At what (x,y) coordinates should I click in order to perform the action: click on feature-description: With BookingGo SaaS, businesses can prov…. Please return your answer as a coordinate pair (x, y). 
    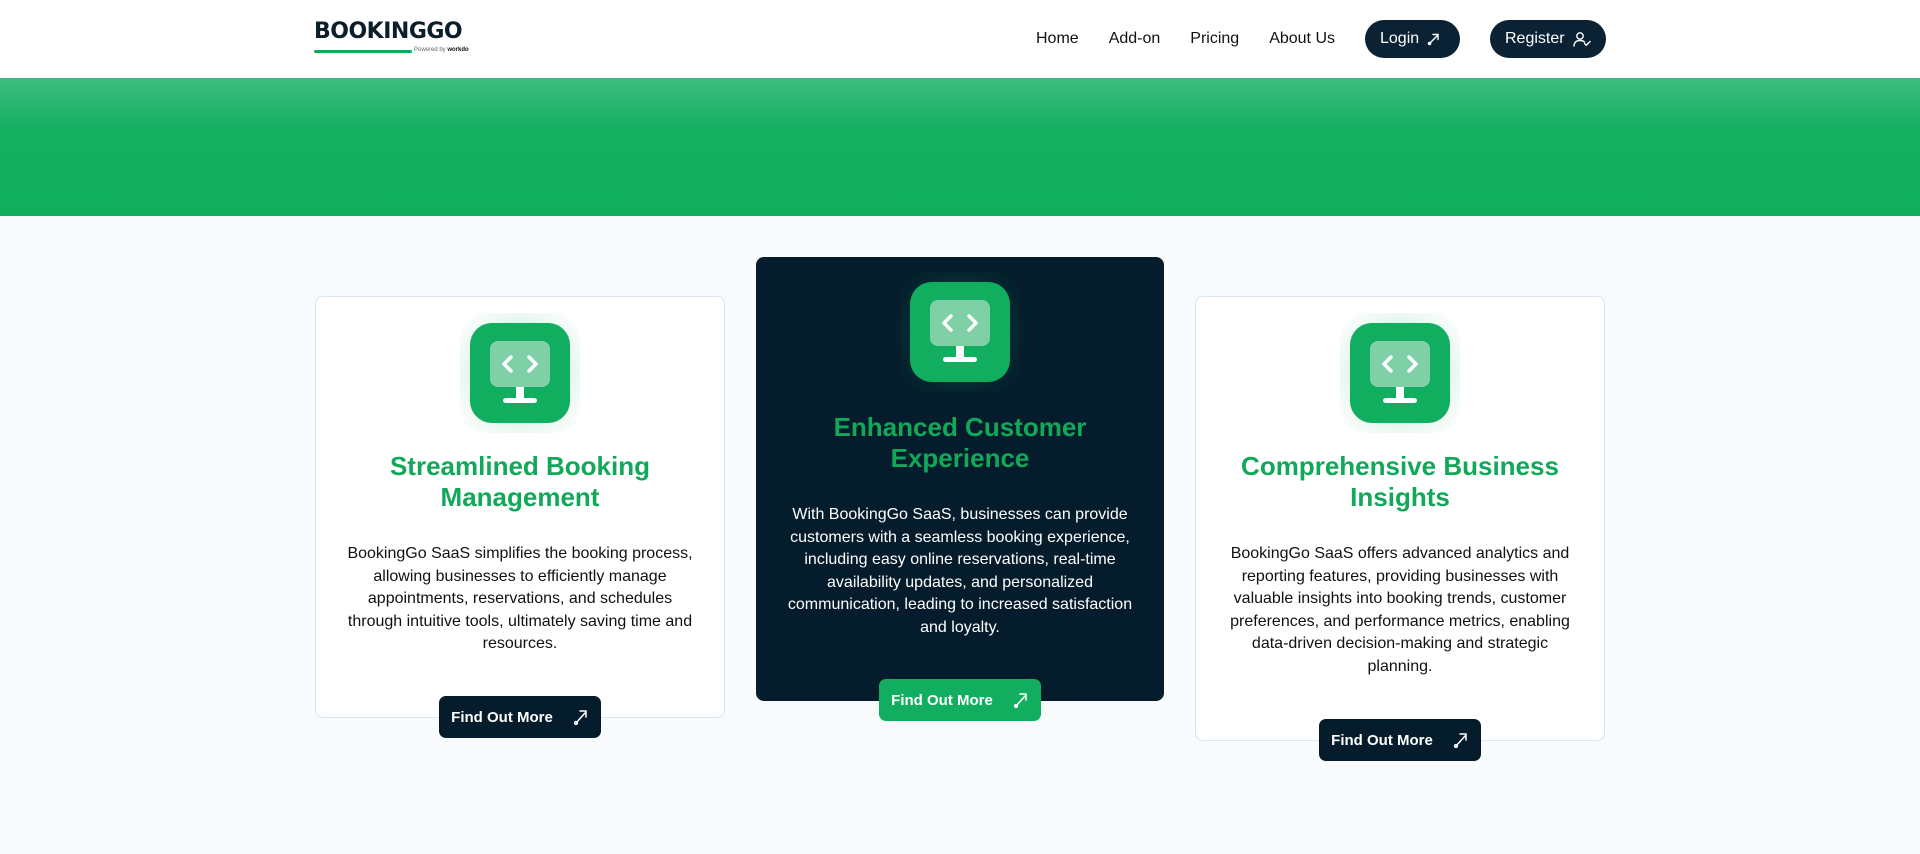
    Looking at the image, I should click on (960, 571).